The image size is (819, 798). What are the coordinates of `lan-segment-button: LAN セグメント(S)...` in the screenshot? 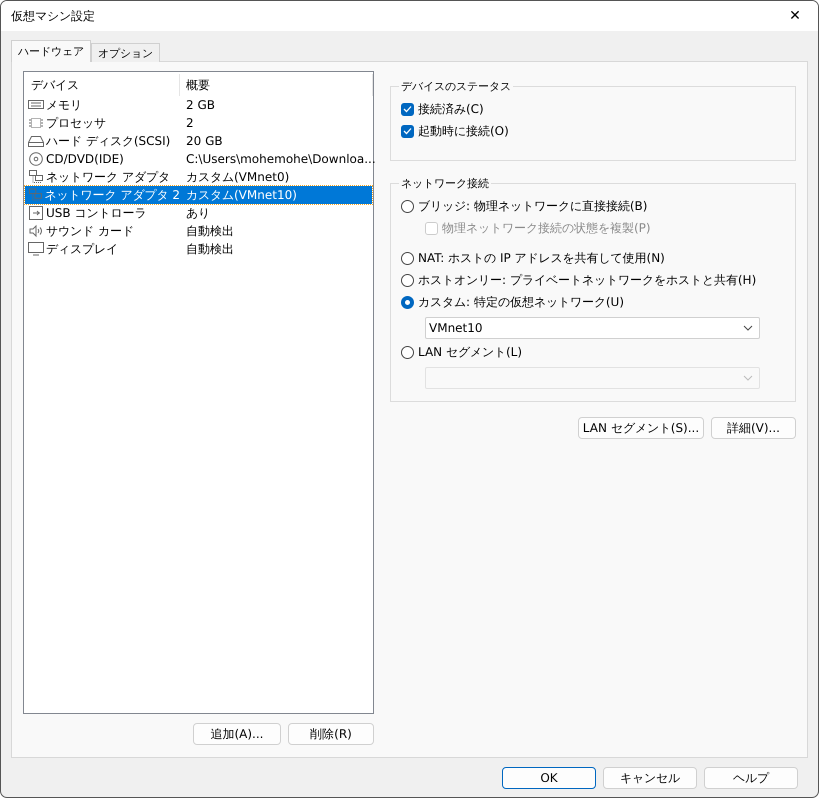 It's located at (641, 428).